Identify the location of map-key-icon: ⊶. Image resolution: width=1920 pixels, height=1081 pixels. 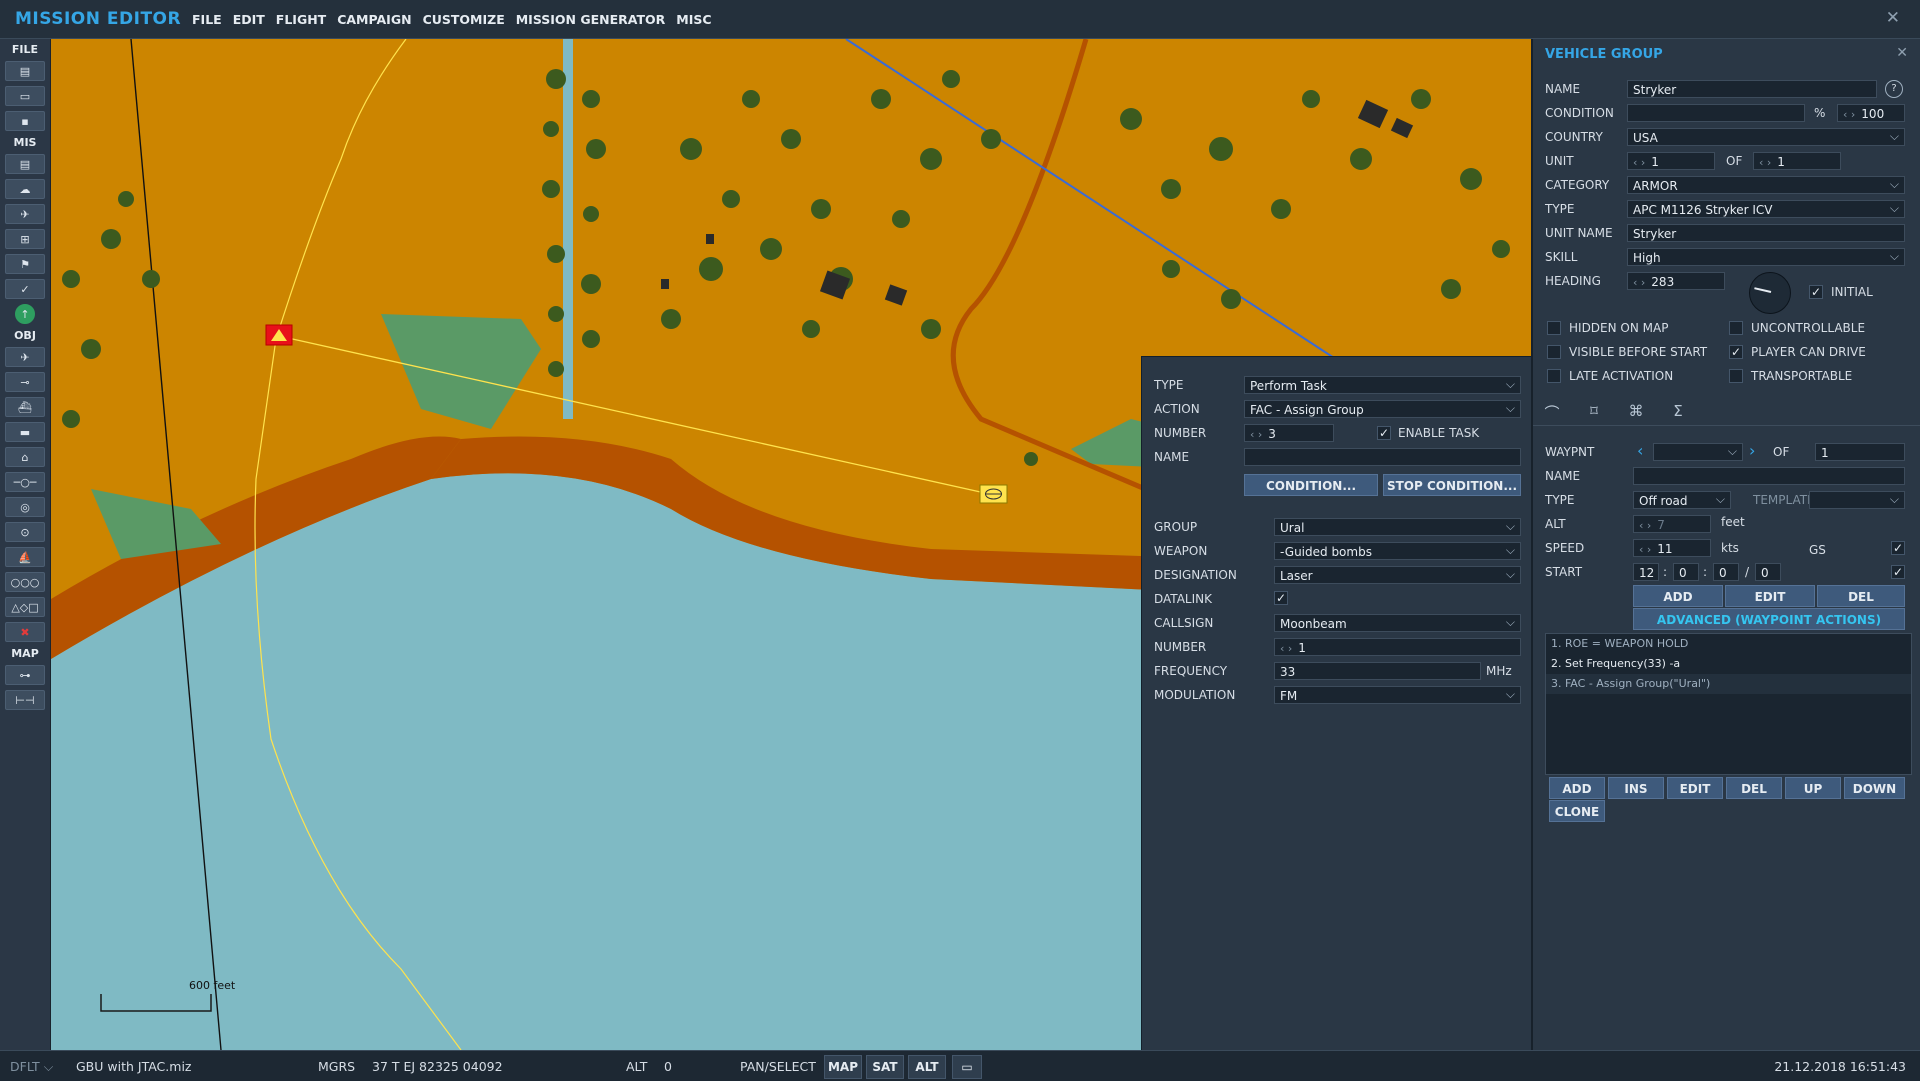
(25, 675).